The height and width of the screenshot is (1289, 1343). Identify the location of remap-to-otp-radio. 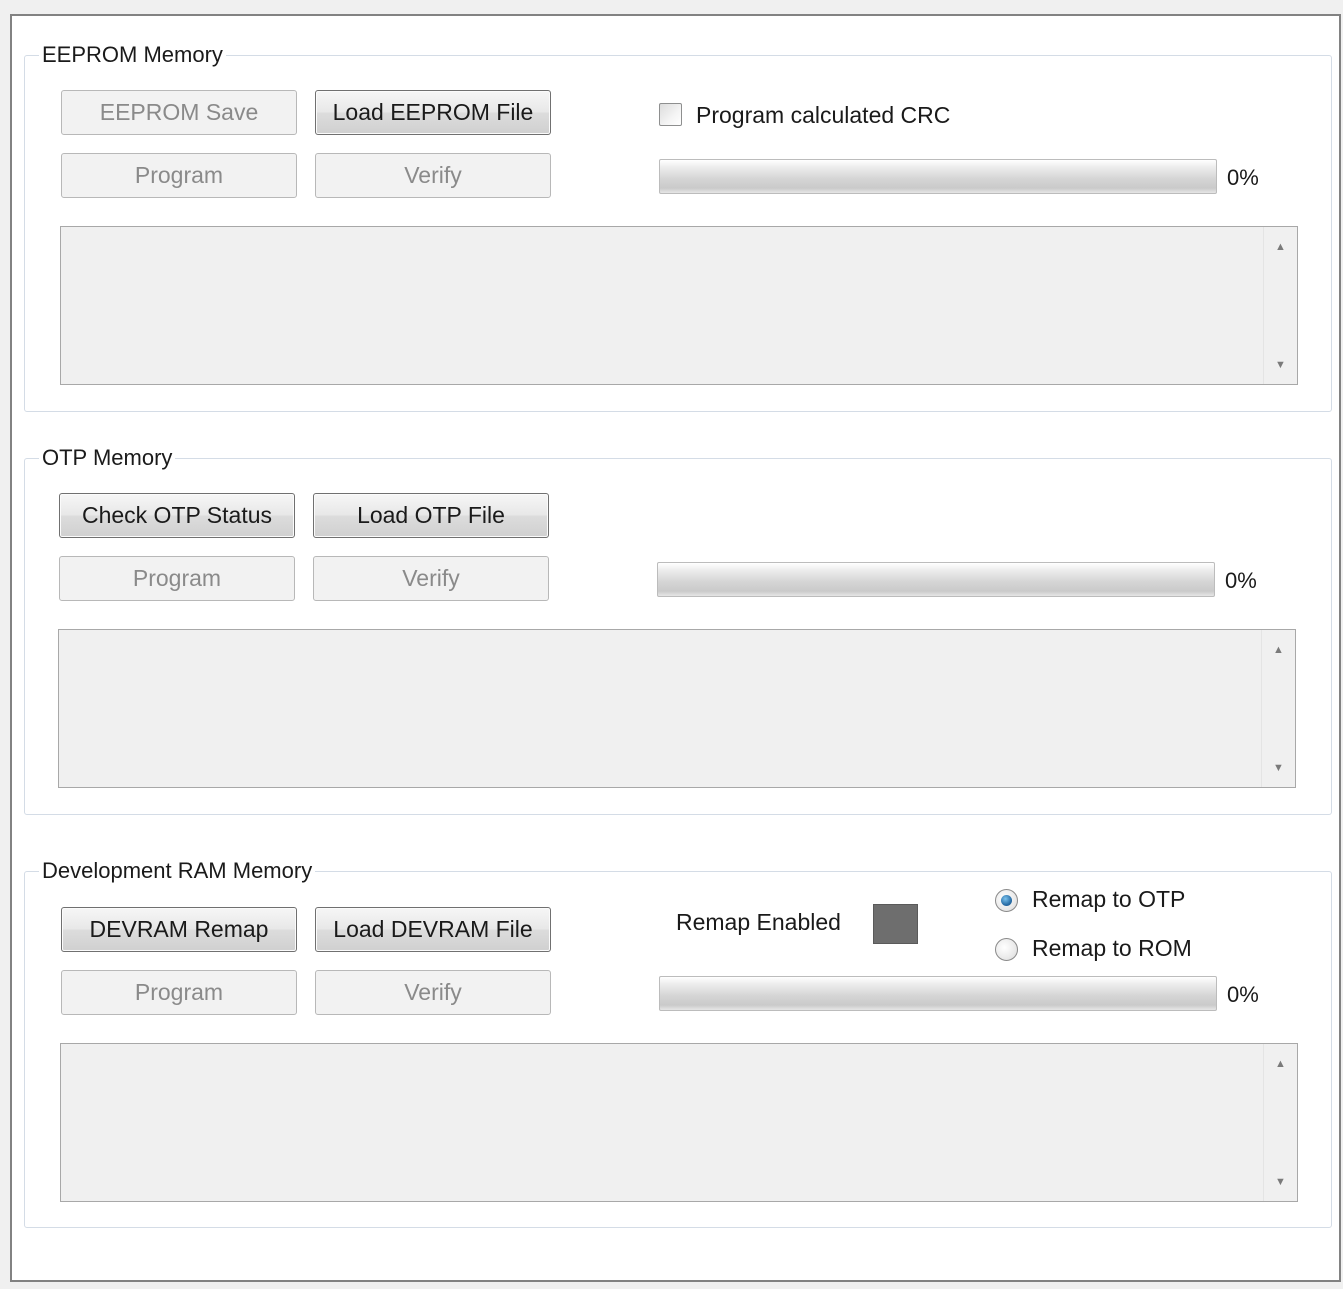
(1006, 900).